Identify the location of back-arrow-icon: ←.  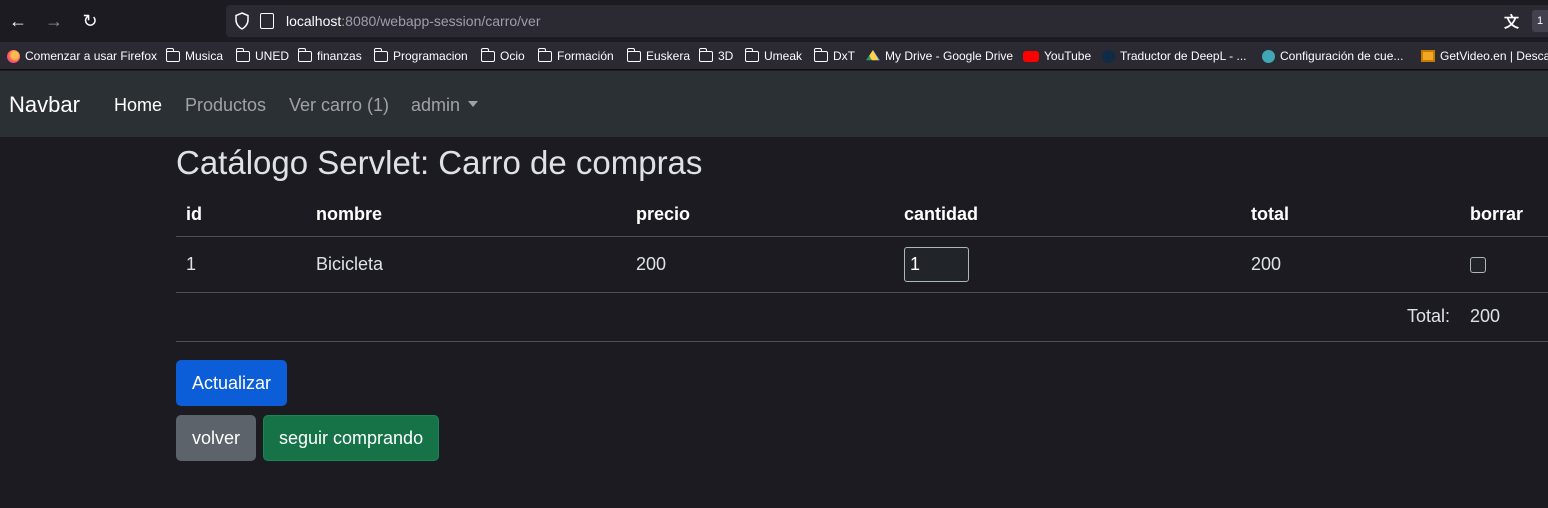
(18, 21).